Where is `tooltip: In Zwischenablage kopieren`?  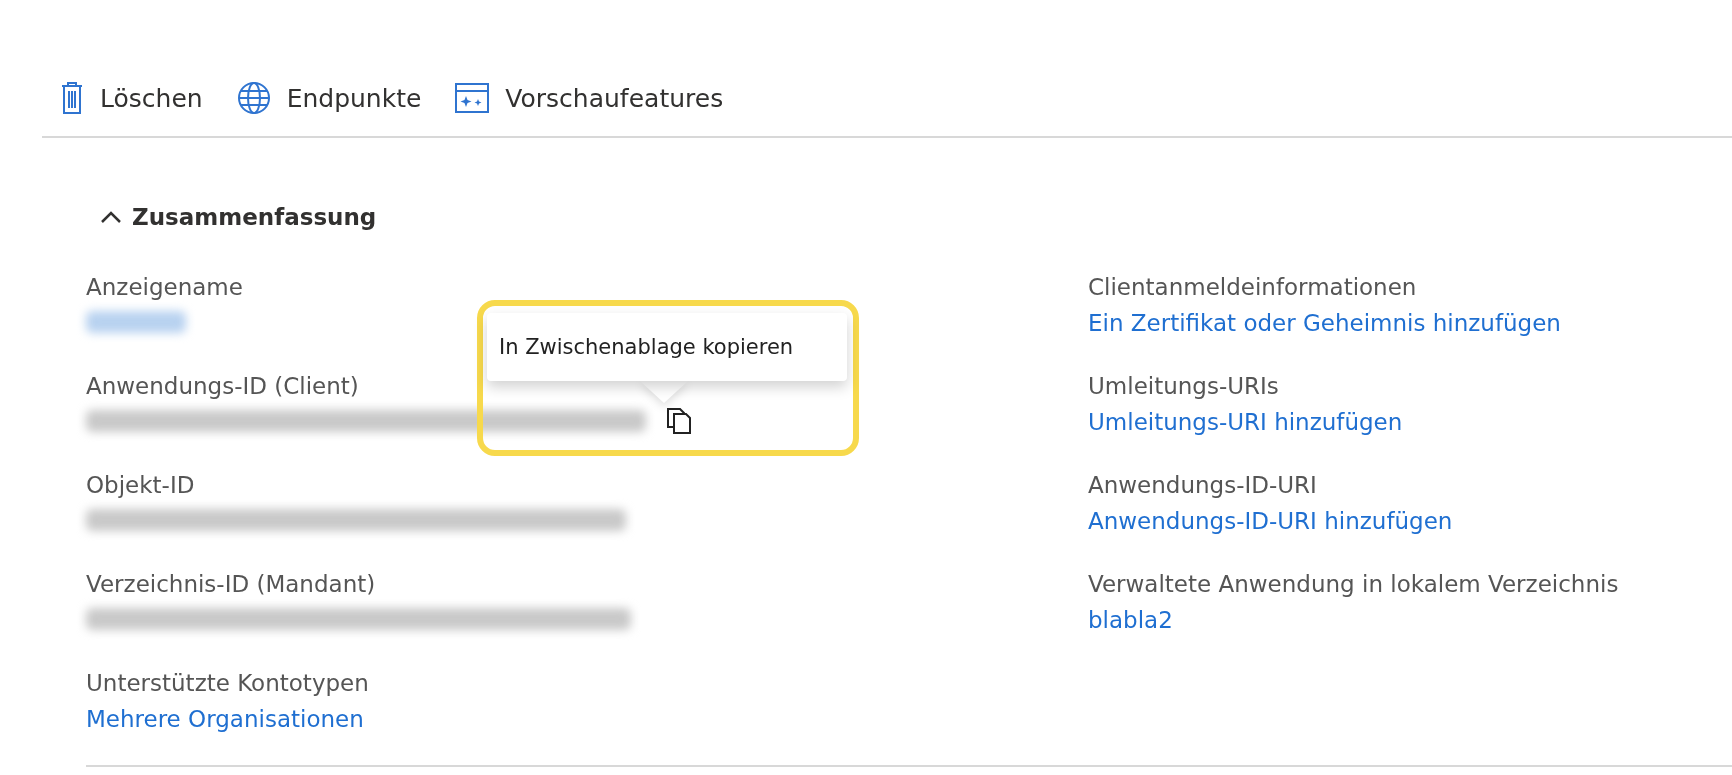 tooltip: In Zwischenablage kopieren is located at coordinates (667, 347).